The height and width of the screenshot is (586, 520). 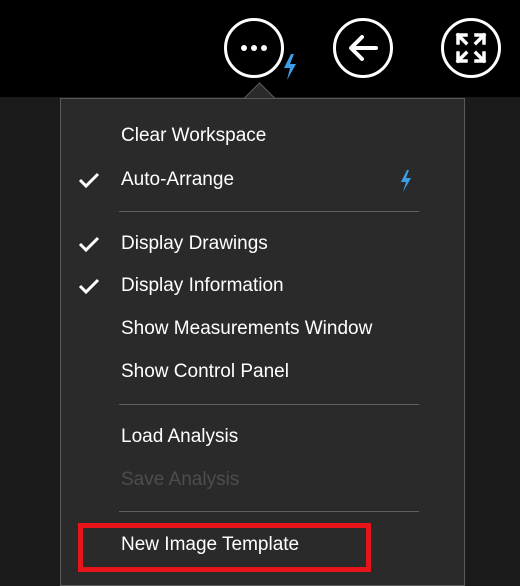 What do you see at coordinates (202, 285) in the screenshot?
I see `menu-item-label: Display Information` at bounding box center [202, 285].